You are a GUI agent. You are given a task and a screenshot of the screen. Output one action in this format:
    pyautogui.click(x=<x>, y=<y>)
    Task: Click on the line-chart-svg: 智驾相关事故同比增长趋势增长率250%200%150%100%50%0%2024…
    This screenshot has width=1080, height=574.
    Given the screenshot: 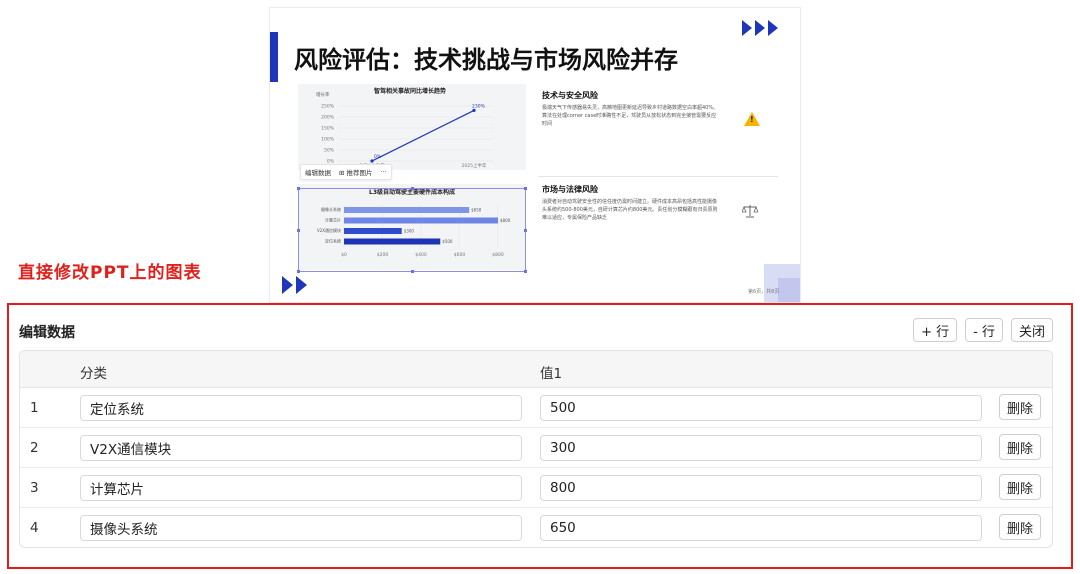 What is the action you would take?
    pyautogui.click(x=405, y=128)
    